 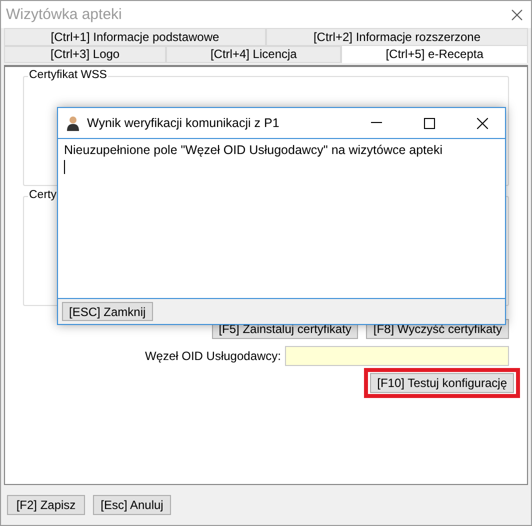 I want to click on tab: [Ctrl+1] Informacje podstawowe, so click(x=135, y=37).